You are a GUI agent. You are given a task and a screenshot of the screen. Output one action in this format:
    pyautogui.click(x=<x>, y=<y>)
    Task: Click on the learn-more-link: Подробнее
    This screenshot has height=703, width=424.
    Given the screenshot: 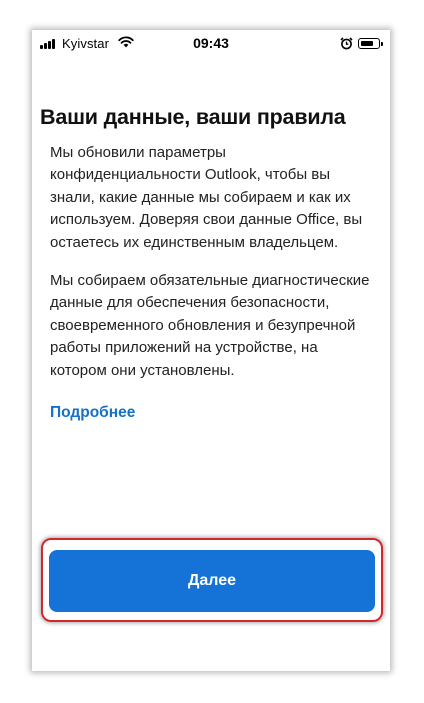 What is the action you would take?
    pyautogui.click(x=92, y=413)
    